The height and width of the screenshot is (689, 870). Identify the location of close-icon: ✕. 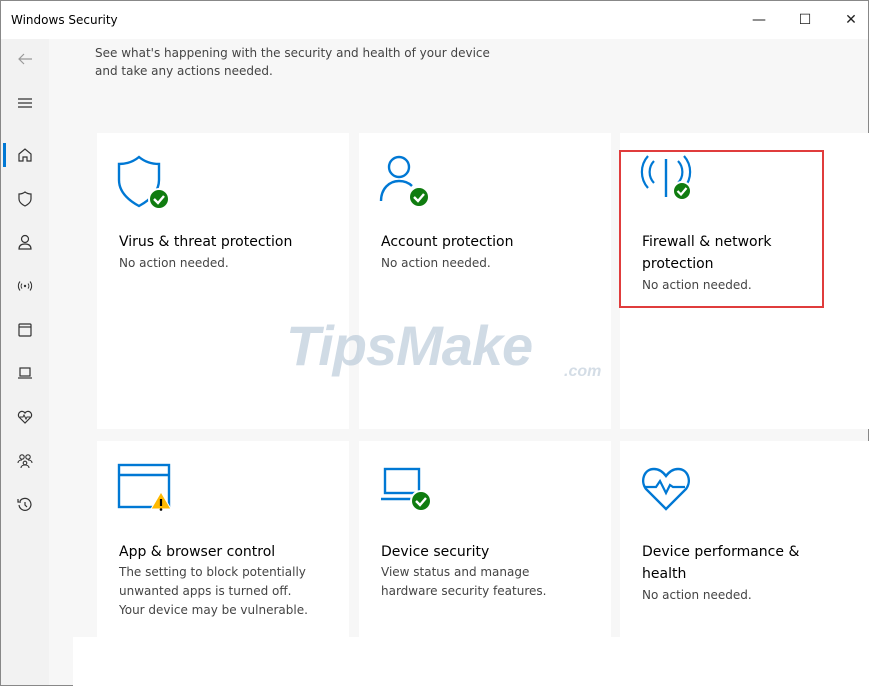
(851, 20).